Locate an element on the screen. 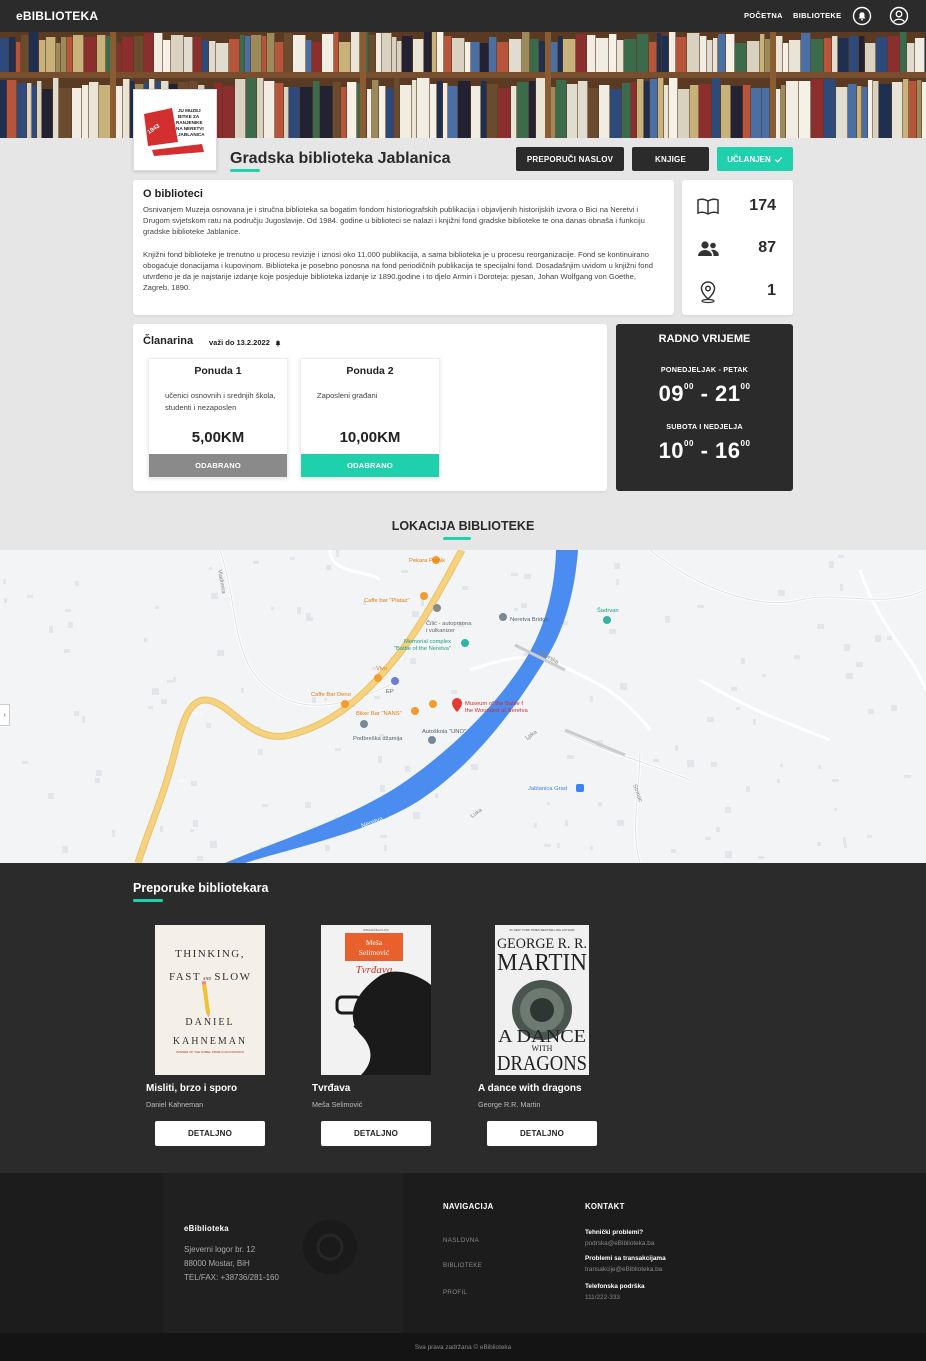 The width and height of the screenshot is (926, 1361). member-button: UČLANJEN is located at coordinates (755, 159).